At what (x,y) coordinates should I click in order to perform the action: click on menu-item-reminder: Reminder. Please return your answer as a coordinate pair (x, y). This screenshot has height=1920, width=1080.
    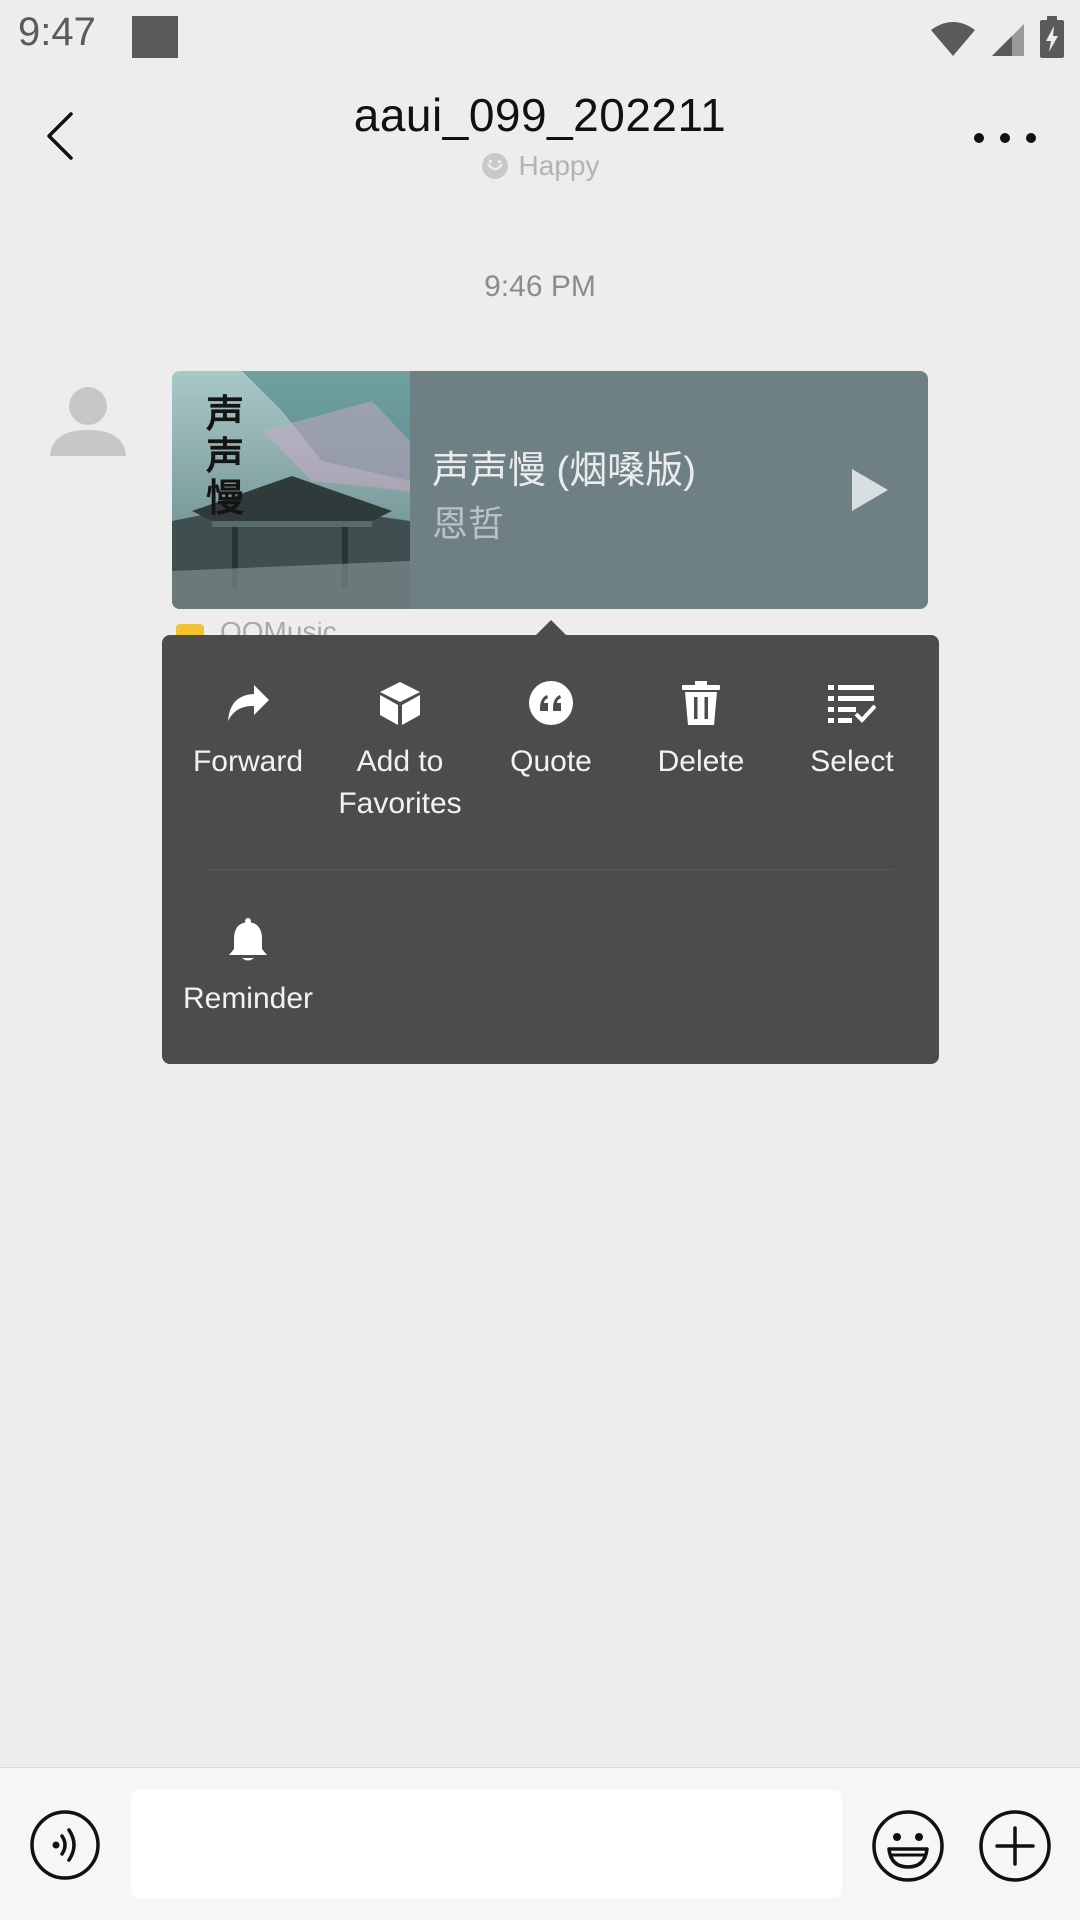
    Looking at the image, I should click on (248, 968).